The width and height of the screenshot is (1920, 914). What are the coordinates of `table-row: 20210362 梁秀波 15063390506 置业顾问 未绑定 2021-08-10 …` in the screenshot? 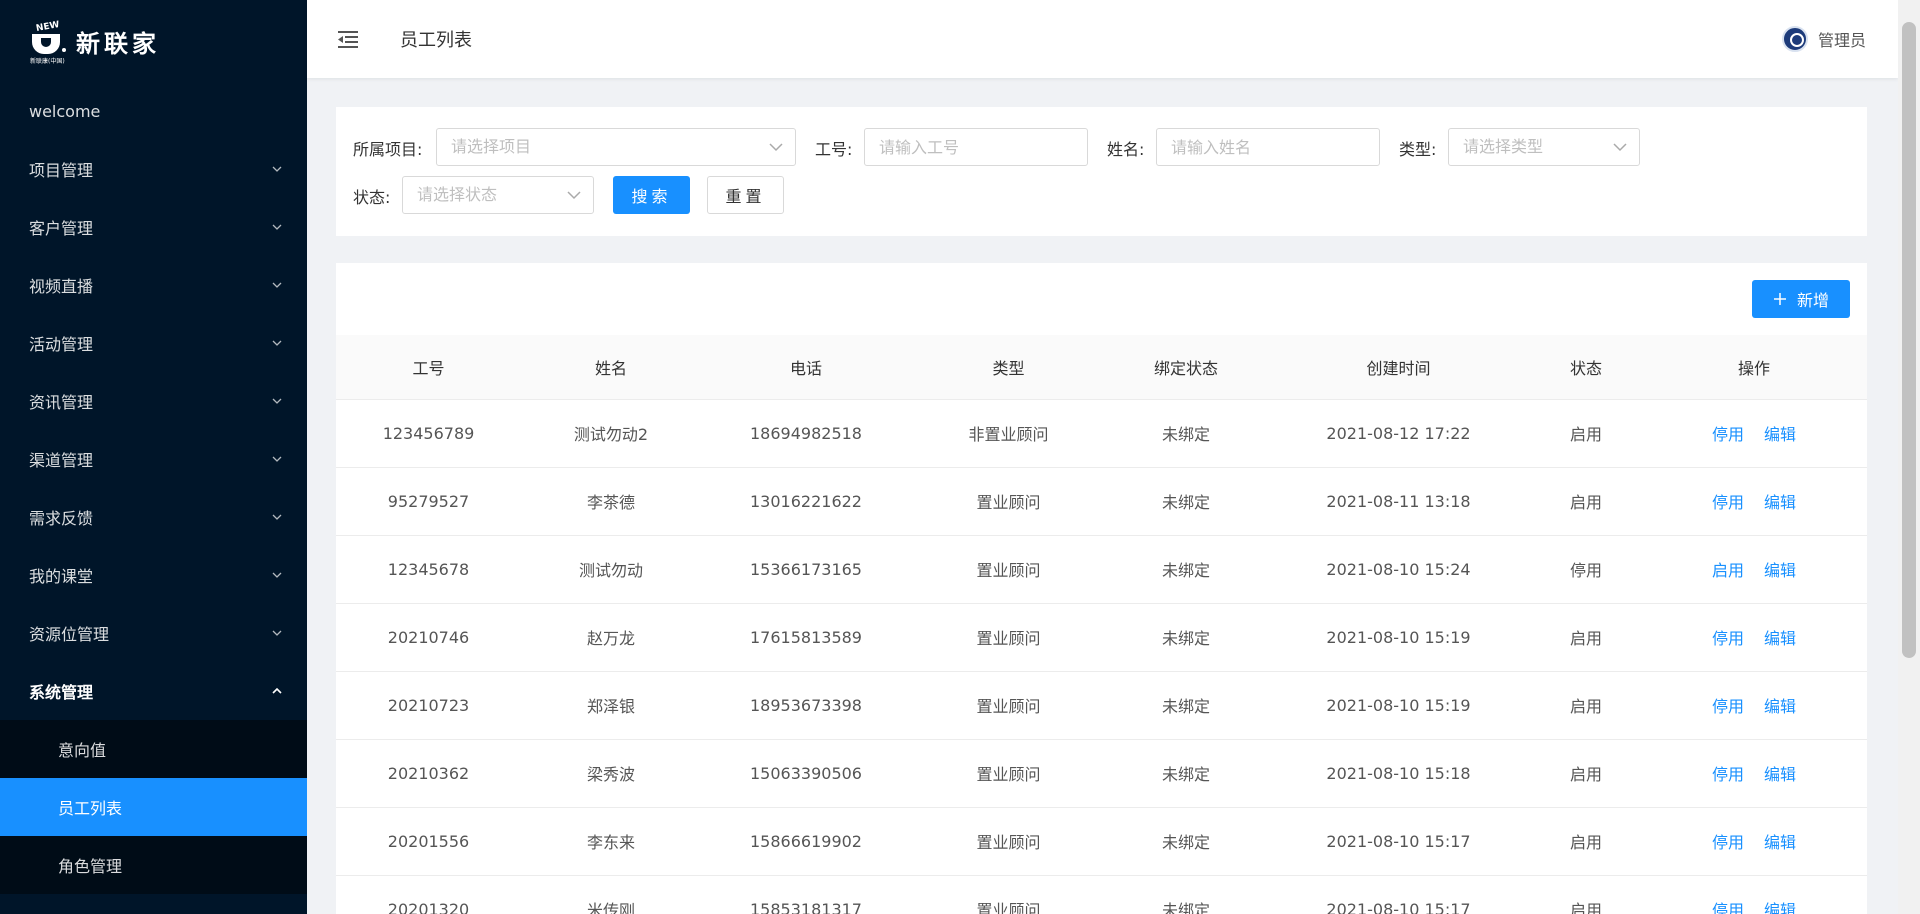 It's located at (1101, 773).